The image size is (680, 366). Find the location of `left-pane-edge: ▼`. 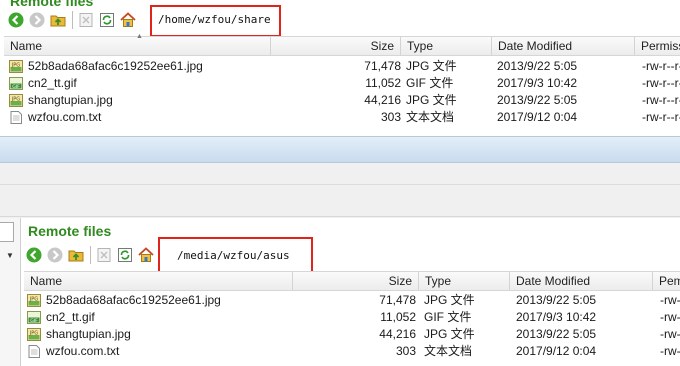

left-pane-edge: ▼ is located at coordinates (10, 292).